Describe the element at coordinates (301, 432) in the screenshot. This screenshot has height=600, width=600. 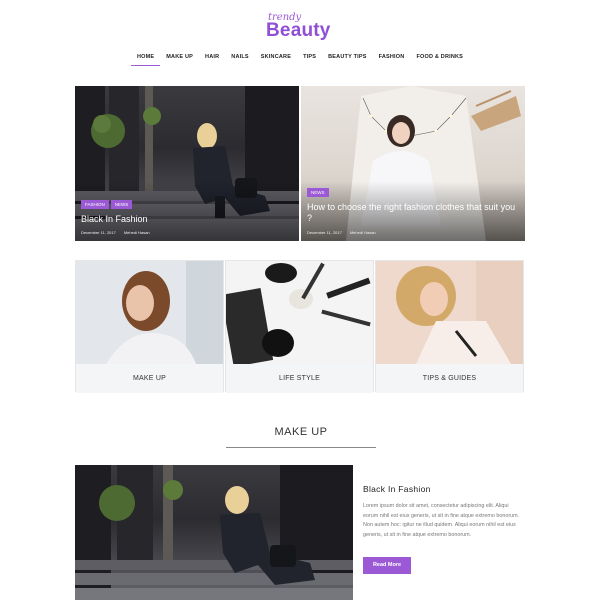
I see `section-title: MAKE UP` at that location.